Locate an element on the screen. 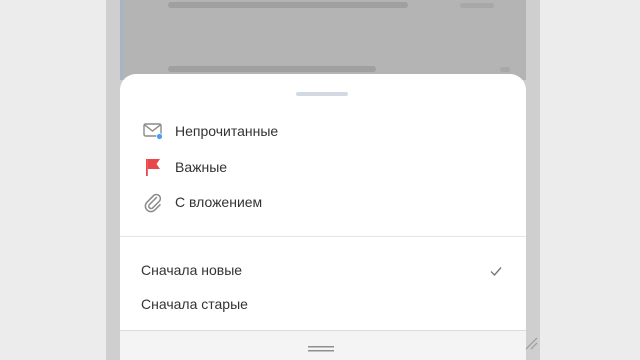 The height and width of the screenshot is (360, 640). drag-handle-icon is located at coordinates (321, 346).